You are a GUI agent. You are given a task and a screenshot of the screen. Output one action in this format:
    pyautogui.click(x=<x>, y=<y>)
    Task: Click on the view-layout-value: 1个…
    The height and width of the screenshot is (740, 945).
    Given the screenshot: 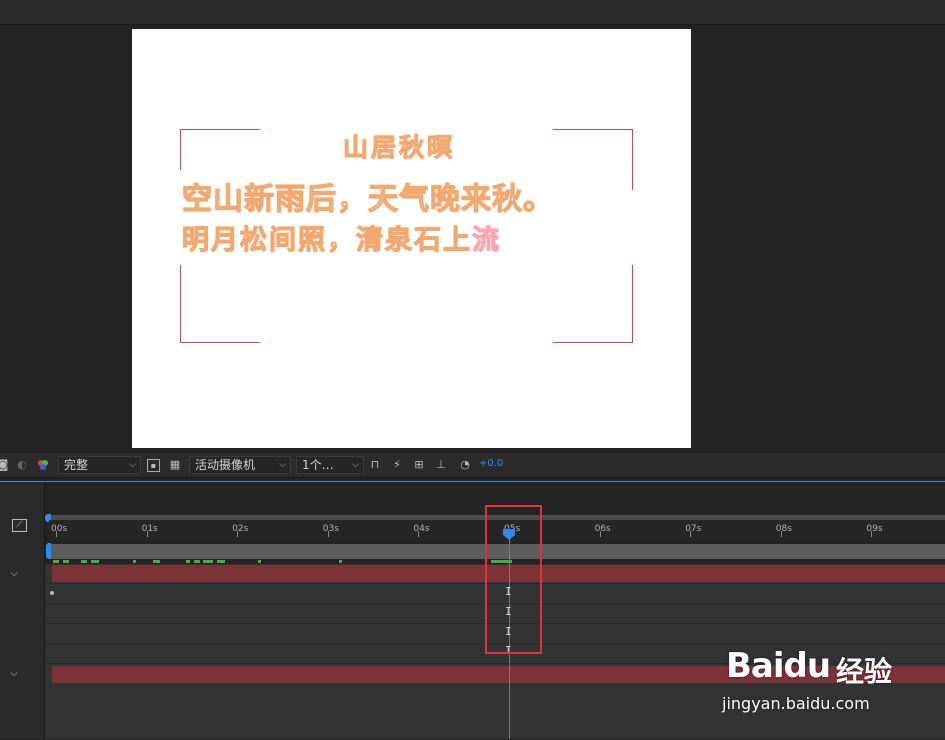 What is the action you would take?
    pyautogui.click(x=318, y=465)
    